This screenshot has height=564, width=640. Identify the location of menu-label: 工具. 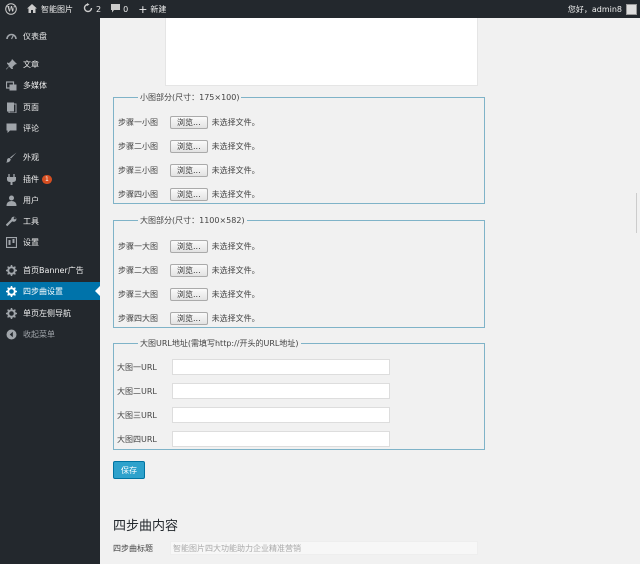
(31, 221).